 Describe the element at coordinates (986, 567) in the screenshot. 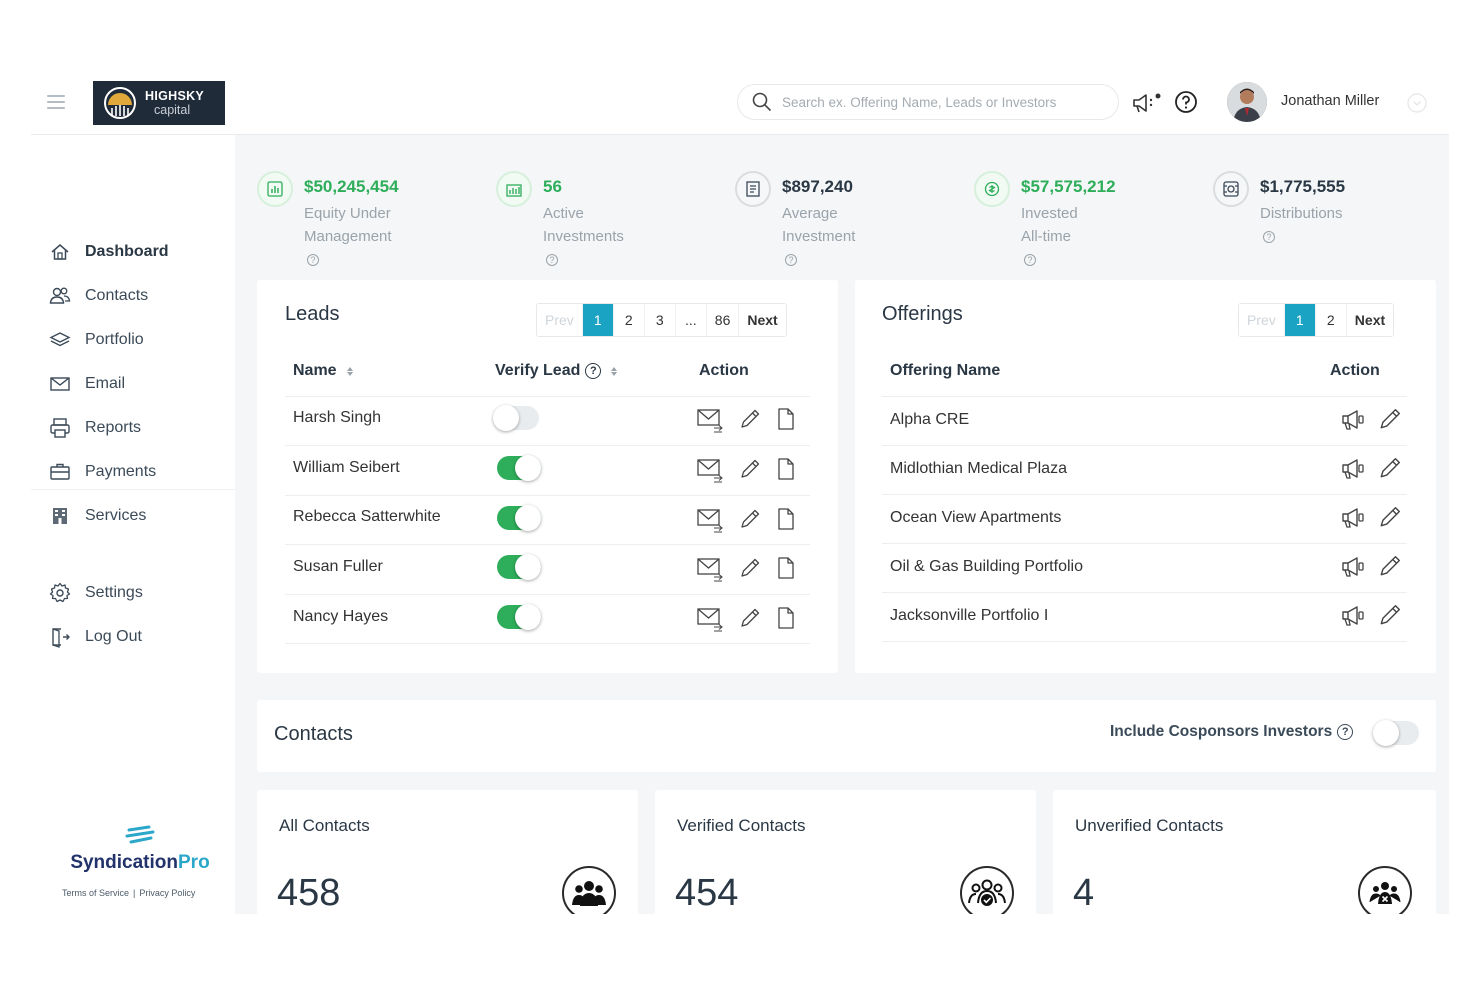

I see `offering-name: Oil & Gas Building Portfolio` at that location.